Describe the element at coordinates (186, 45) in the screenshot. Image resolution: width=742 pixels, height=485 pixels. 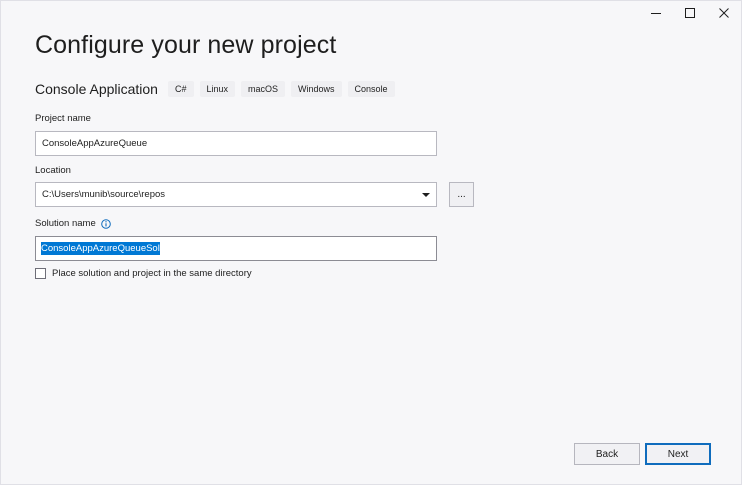
I see `page-title: Configure your new project` at that location.